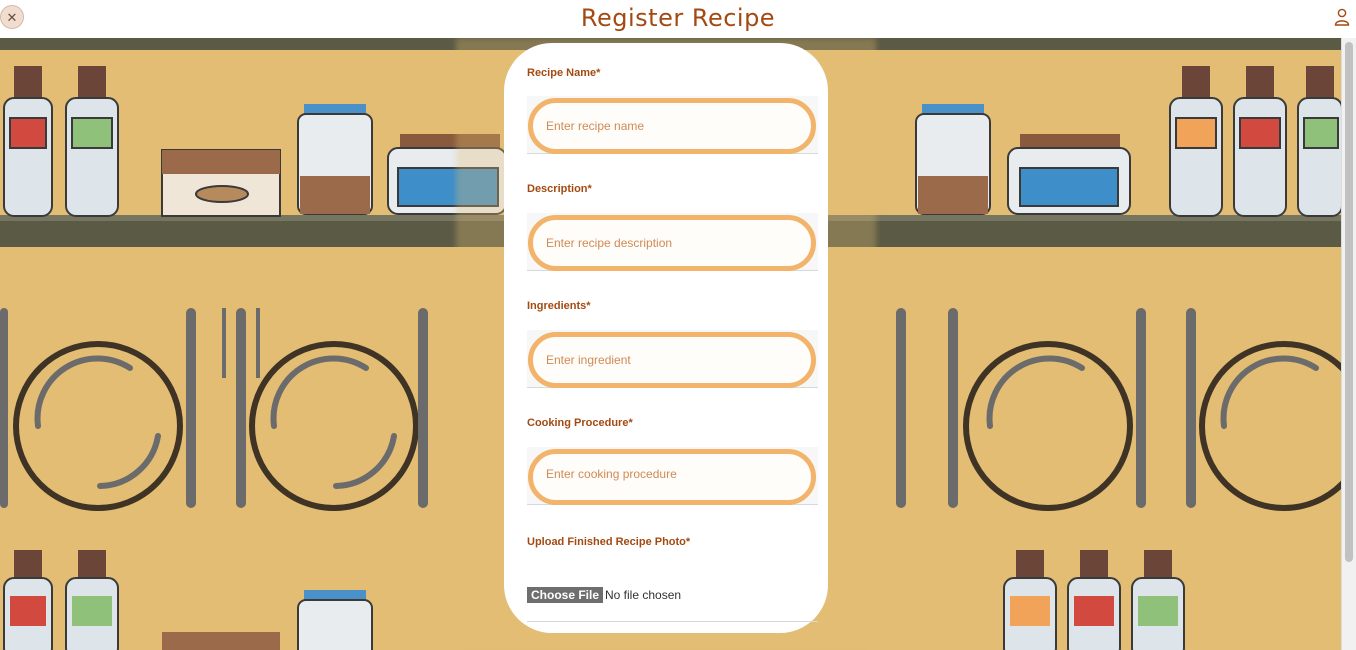 The height and width of the screenshot is (650, 1356). I want to click on top-header: ✕ Register Recipe, so click(678, 19).